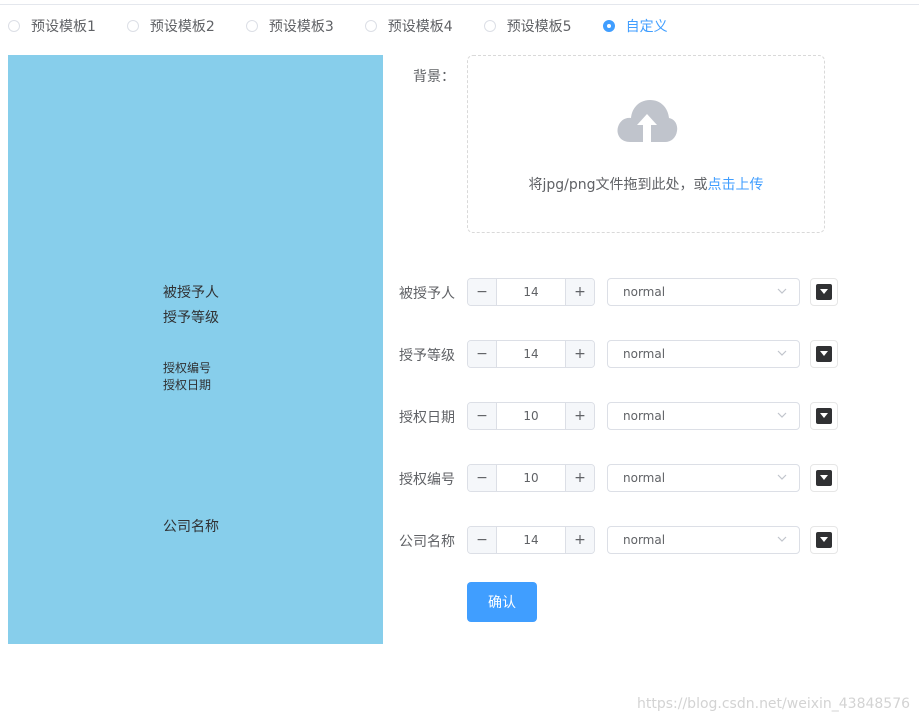  I want to click on radio-label: 预设模板4, so click(420, 27).